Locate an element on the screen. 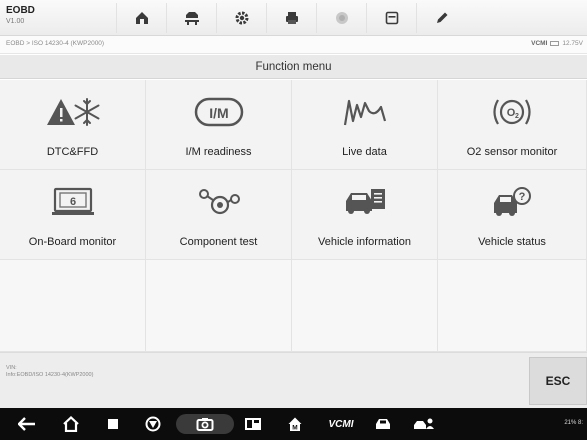 The height and width of the screenshot is (440, 587). vehicle-info-icon is located at coordinates (365, 201).